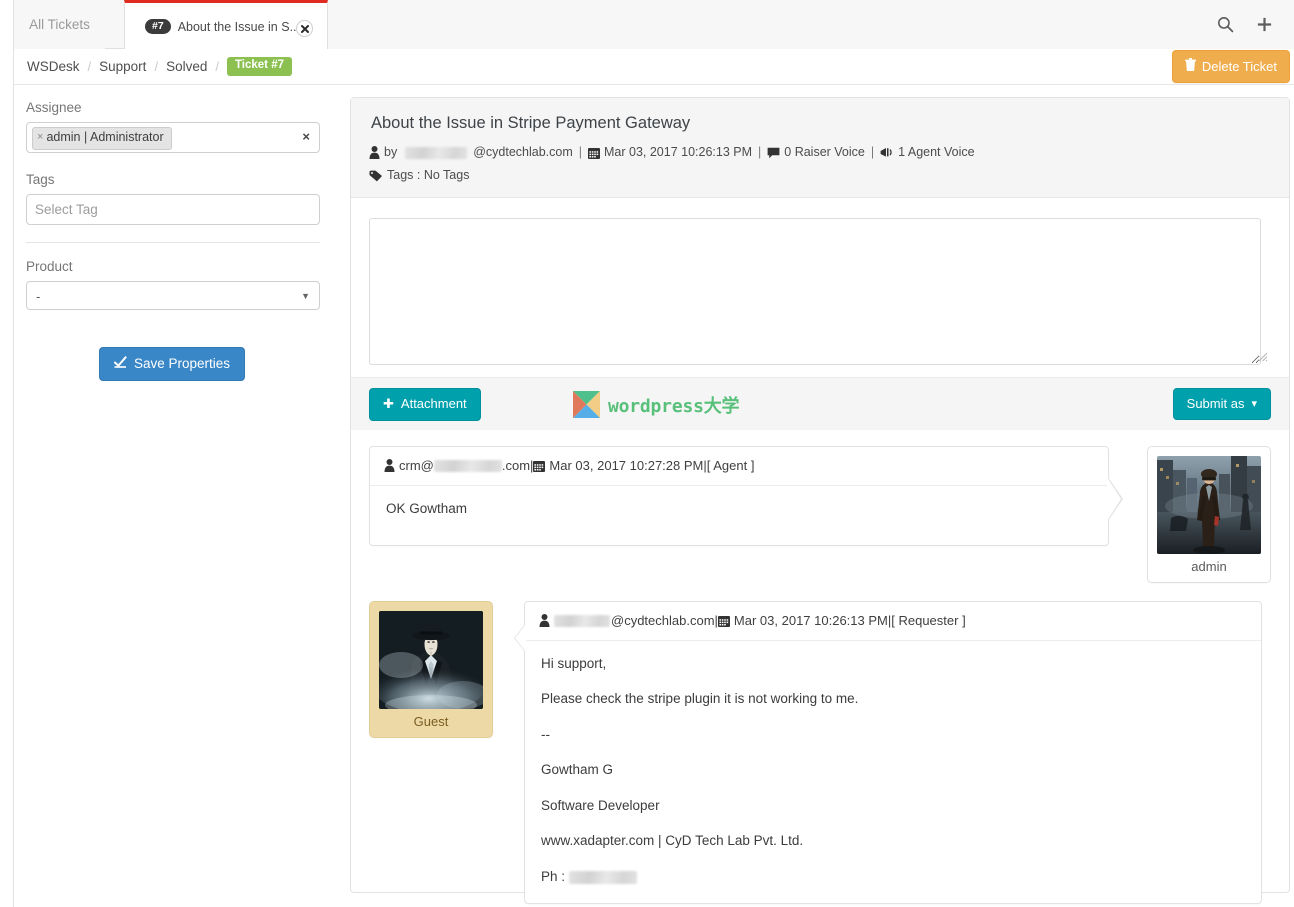 This screenshot has height=907, width=1294. I want to click on ticket-requester-email: @cydtechlab.com, so click(523, 152).